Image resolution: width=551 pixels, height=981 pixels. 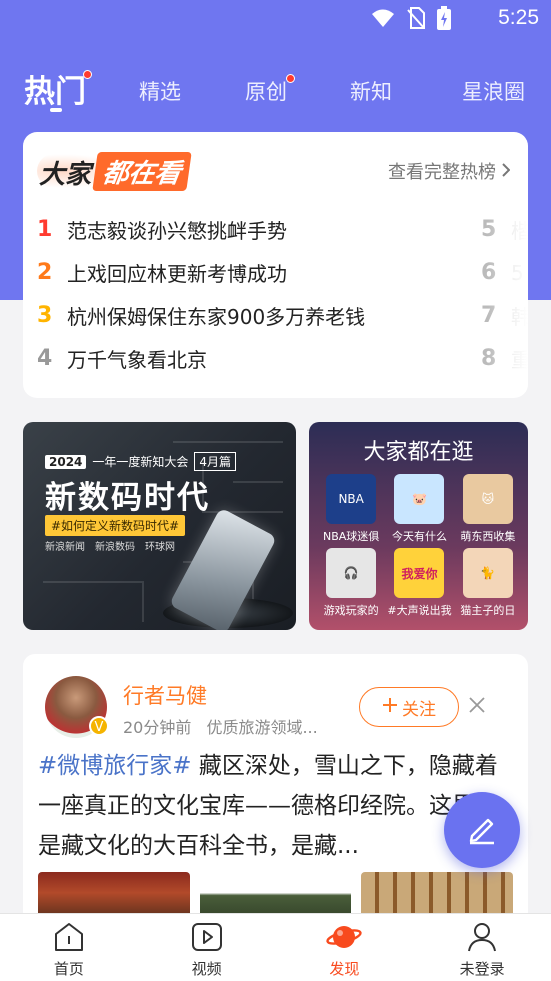 What do you see at coordinates (165, 695) in the screenshot?
I see `author-name: 行者马健` at bounding box center [165, 695].